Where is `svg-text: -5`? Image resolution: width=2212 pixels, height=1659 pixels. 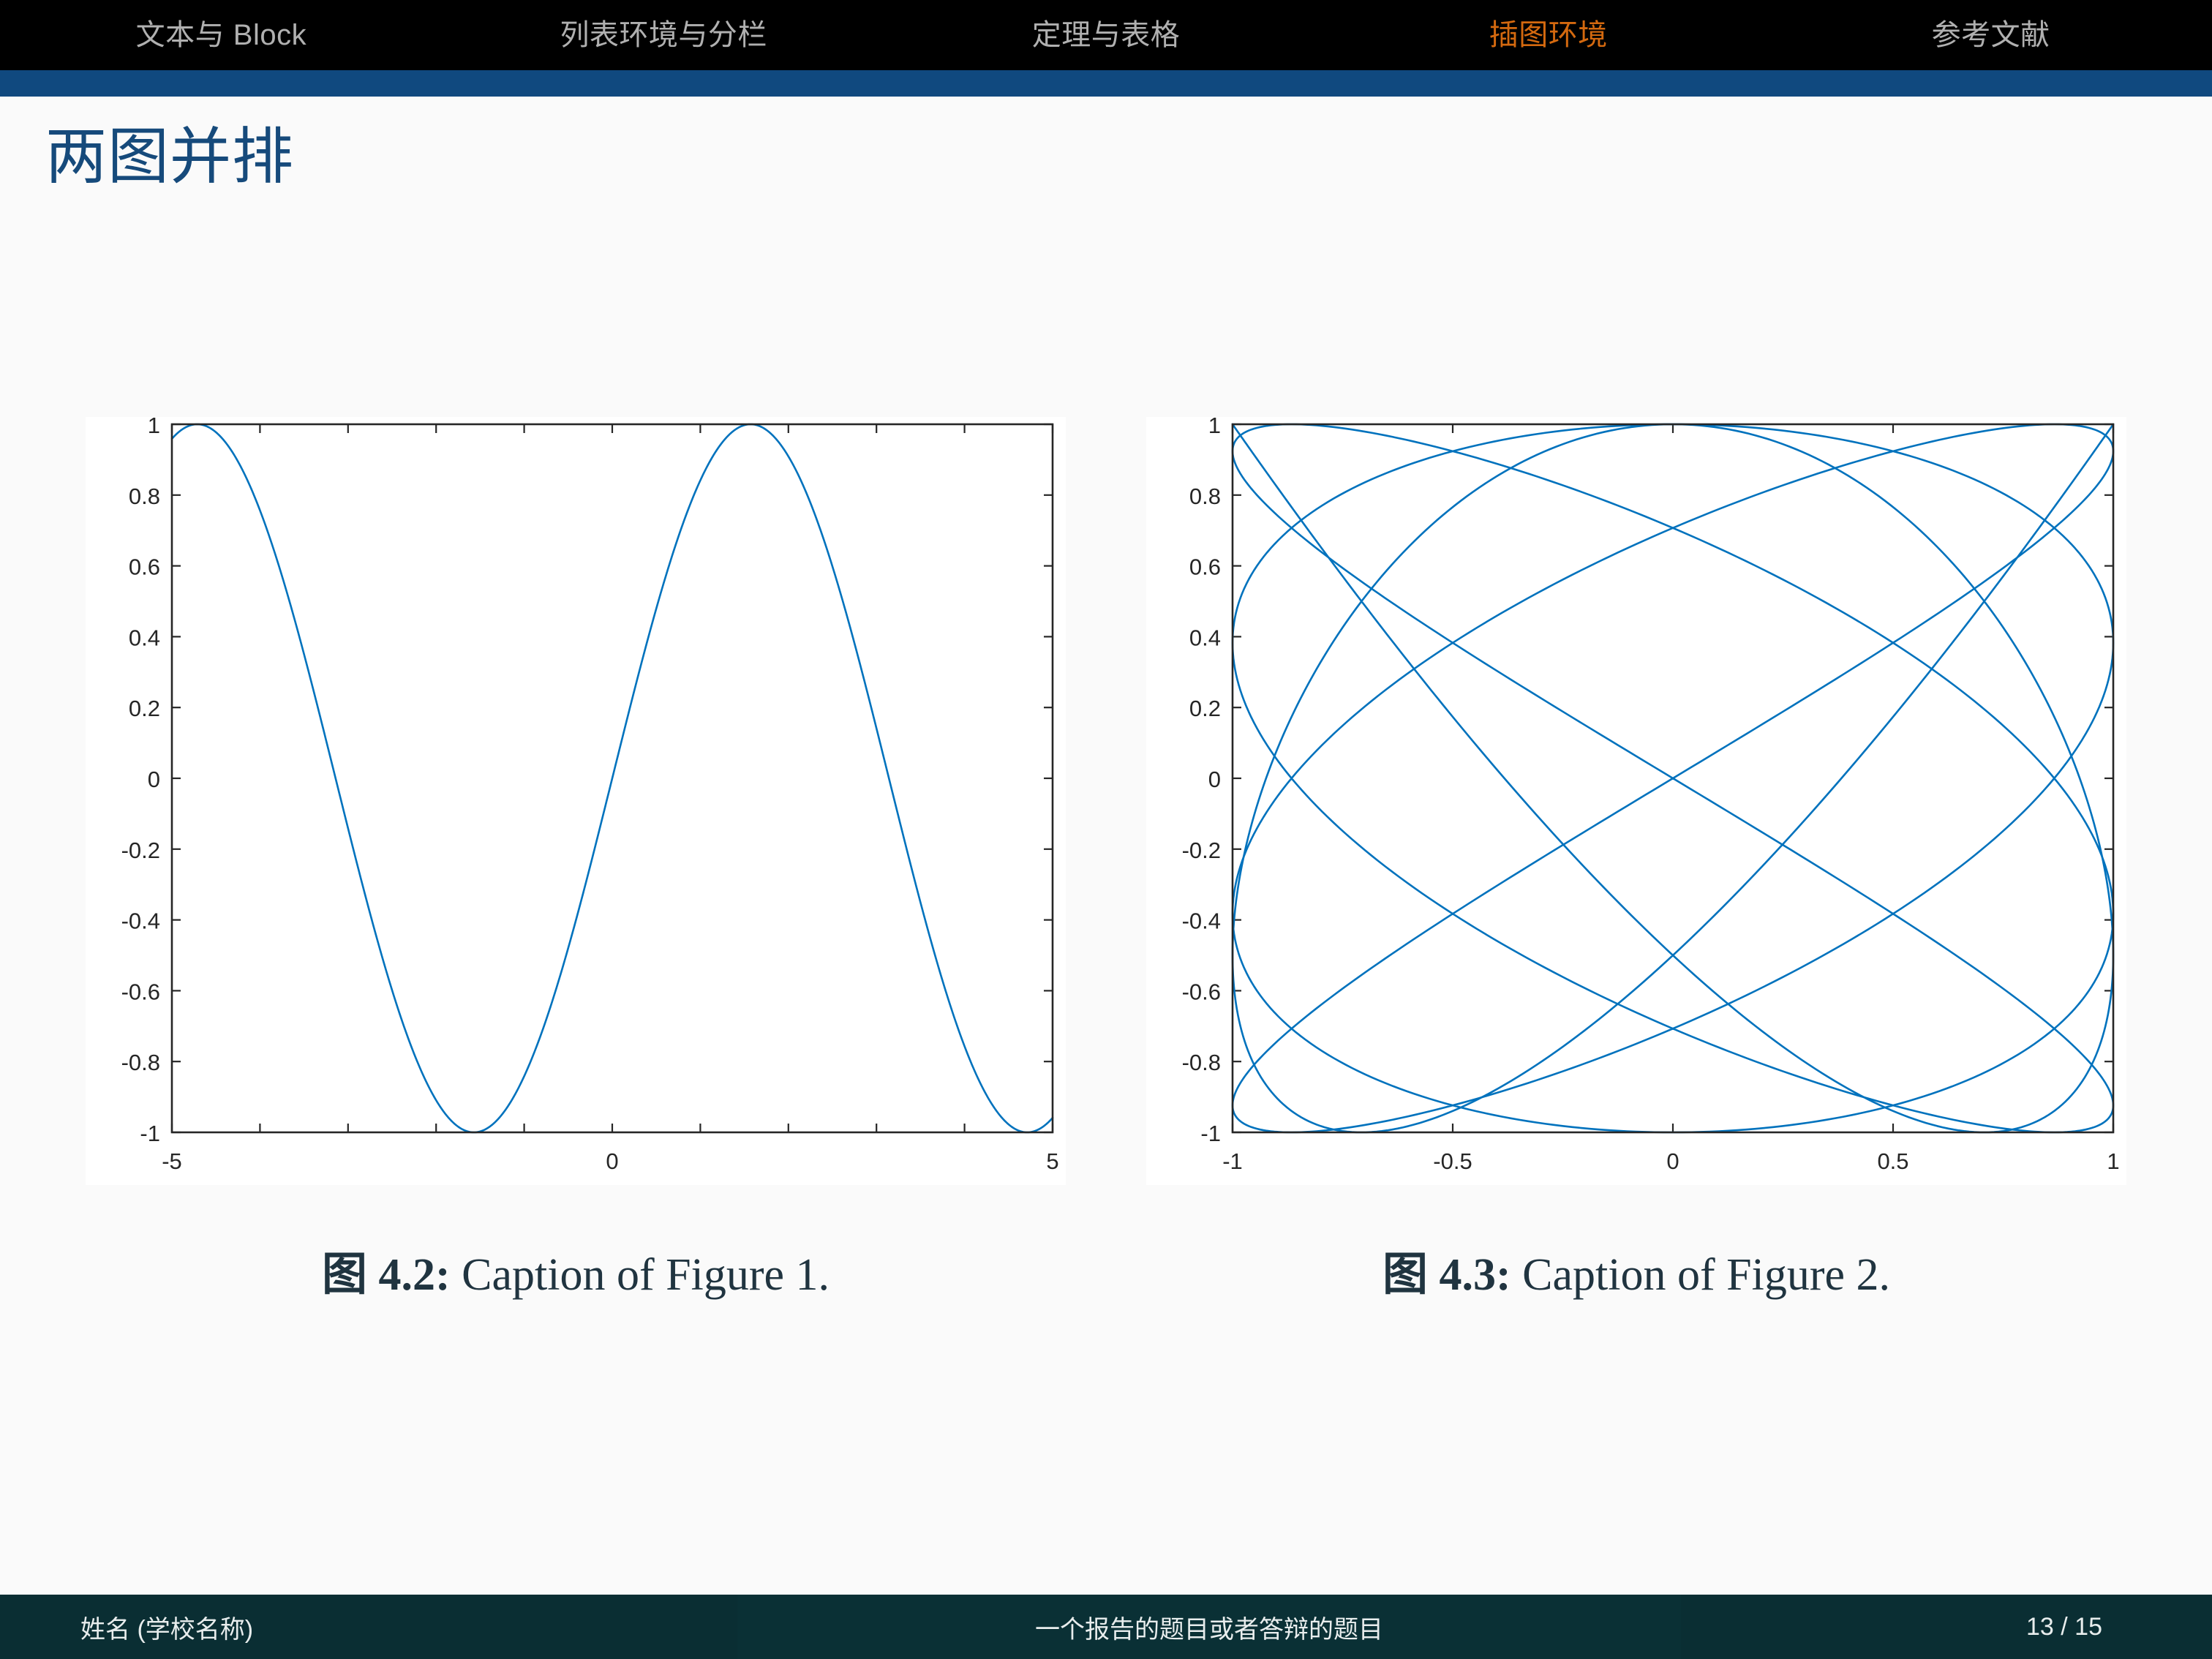
svg-text: -5 is located at coordinates (172, 1161).